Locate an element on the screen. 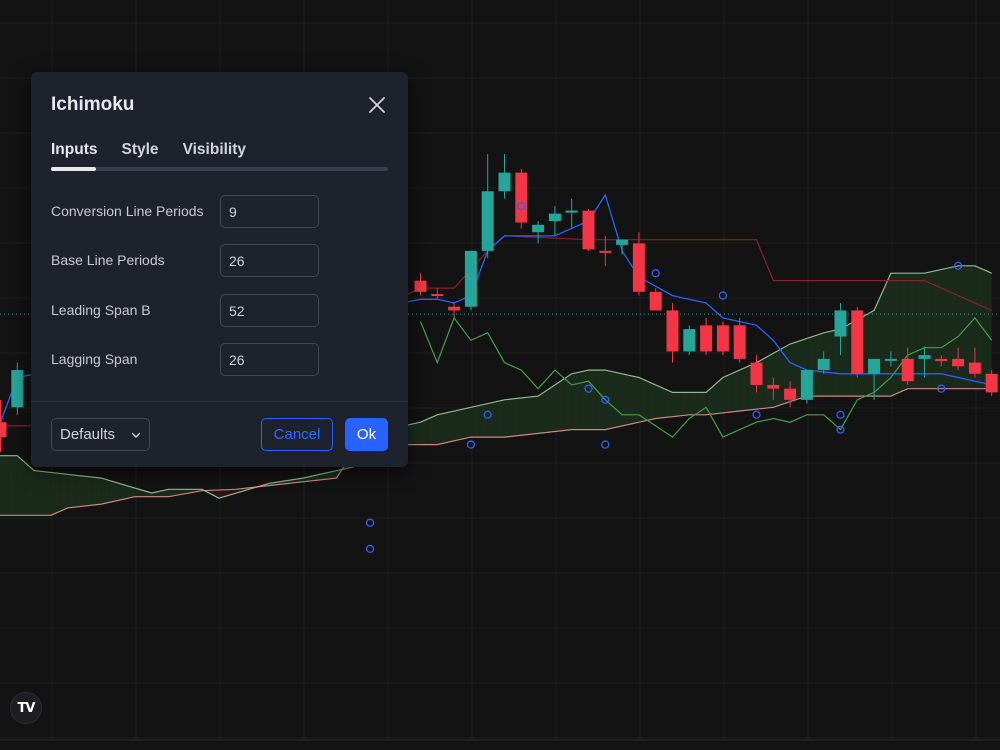 This screenshot has height=750, width=1000. leading-span-b-label: Leading Span B is located at coordinates (101, 310).